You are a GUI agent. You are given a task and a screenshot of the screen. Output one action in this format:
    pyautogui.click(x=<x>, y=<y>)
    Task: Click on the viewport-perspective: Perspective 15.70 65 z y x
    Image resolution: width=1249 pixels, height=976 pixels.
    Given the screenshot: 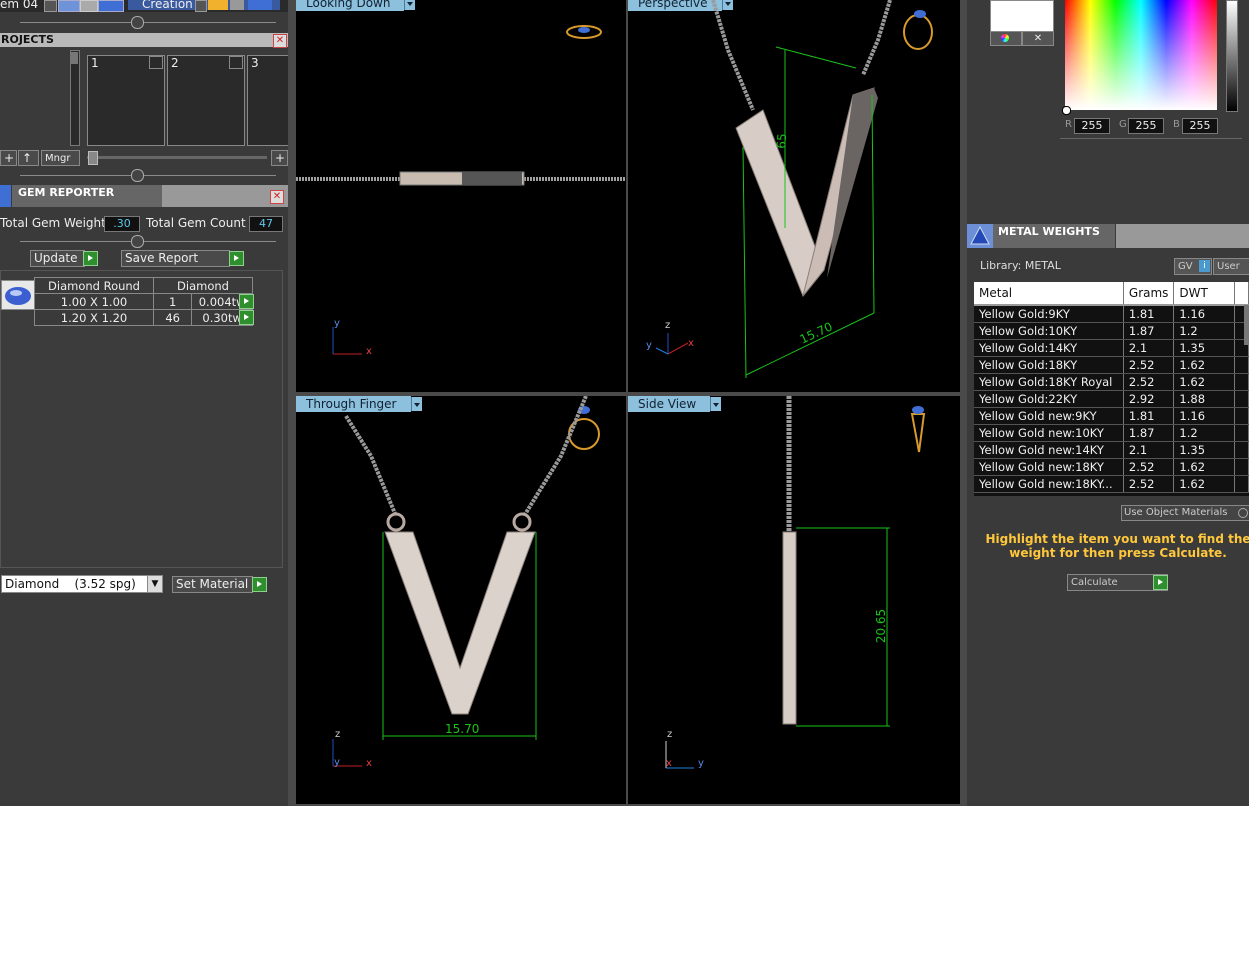 What is the action you would take?
    pyautogui.click(x=794, y=196)
    